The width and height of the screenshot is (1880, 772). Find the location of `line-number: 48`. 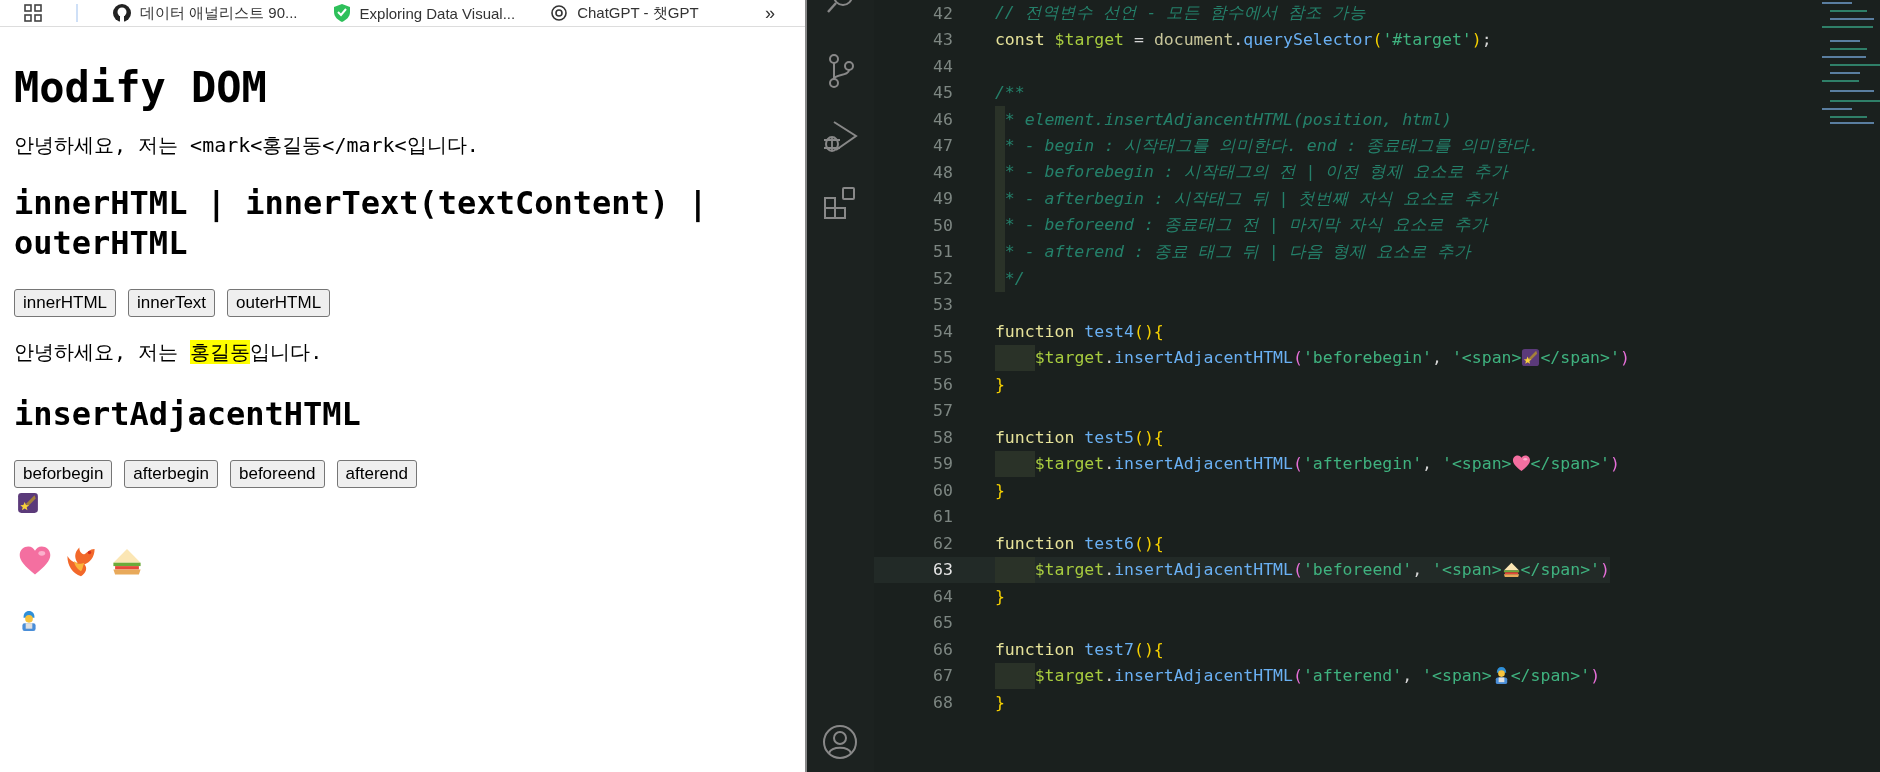

line-number: 48 is located at coordinates (943, 172).